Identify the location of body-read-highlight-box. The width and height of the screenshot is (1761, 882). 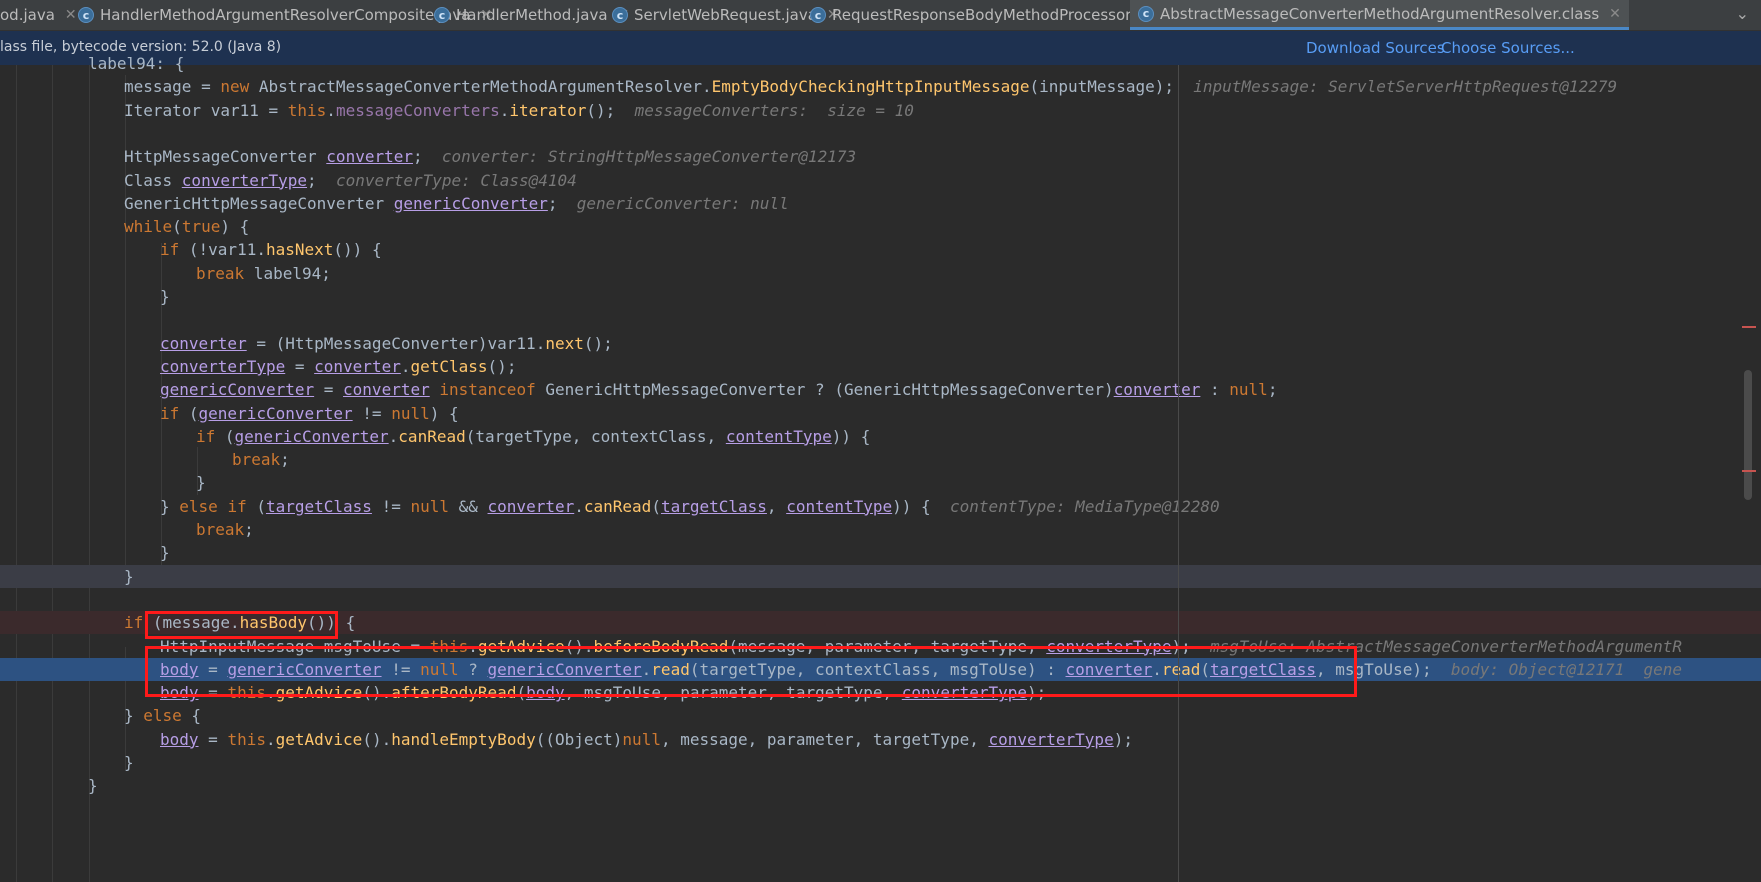
(751, 671).